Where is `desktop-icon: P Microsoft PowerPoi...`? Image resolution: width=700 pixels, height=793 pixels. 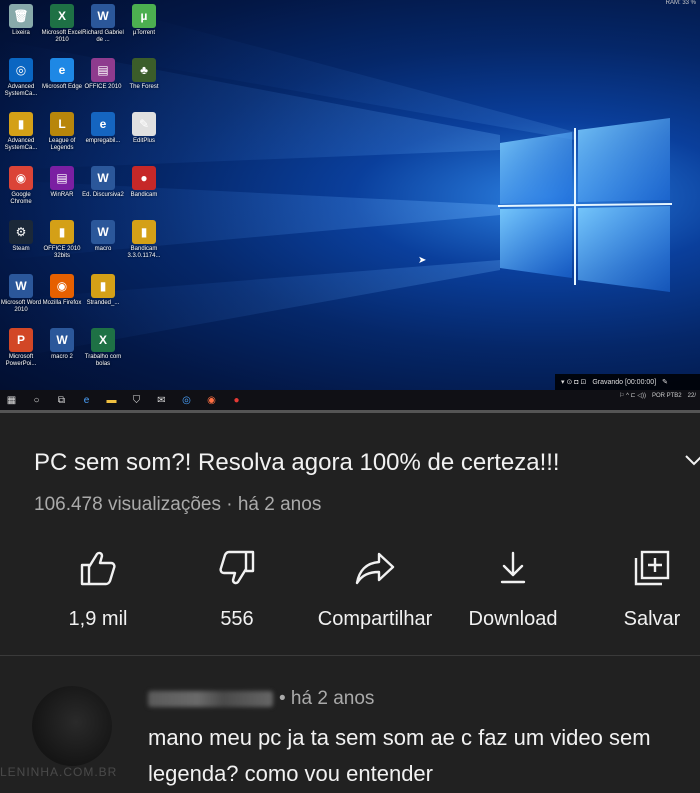 desktop-icon: P Microsoft PowerPoi... is located at coordinates (21, 348).